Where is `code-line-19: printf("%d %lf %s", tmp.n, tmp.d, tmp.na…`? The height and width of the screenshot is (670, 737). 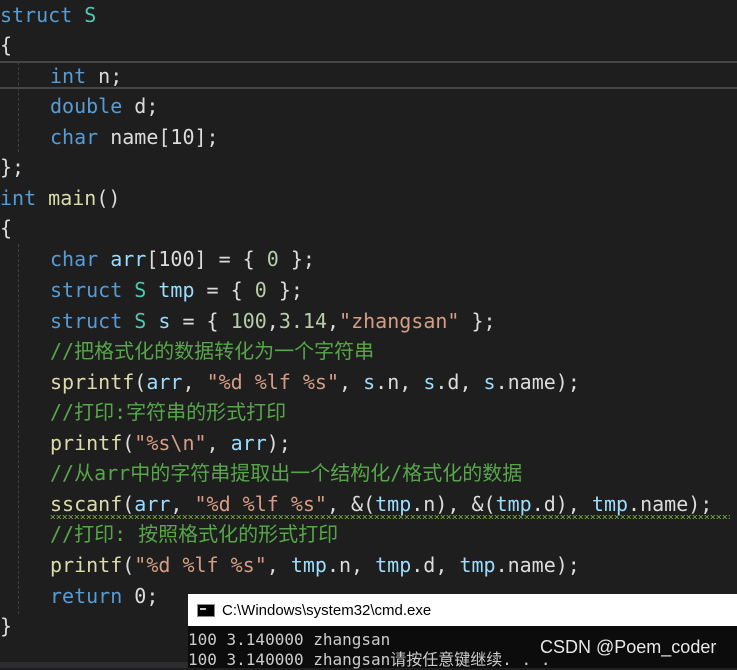 code-line-19: printf("%d %lf %s", tmp.n, tmp.d, tmp.na… is located at coordinates (315, 565).